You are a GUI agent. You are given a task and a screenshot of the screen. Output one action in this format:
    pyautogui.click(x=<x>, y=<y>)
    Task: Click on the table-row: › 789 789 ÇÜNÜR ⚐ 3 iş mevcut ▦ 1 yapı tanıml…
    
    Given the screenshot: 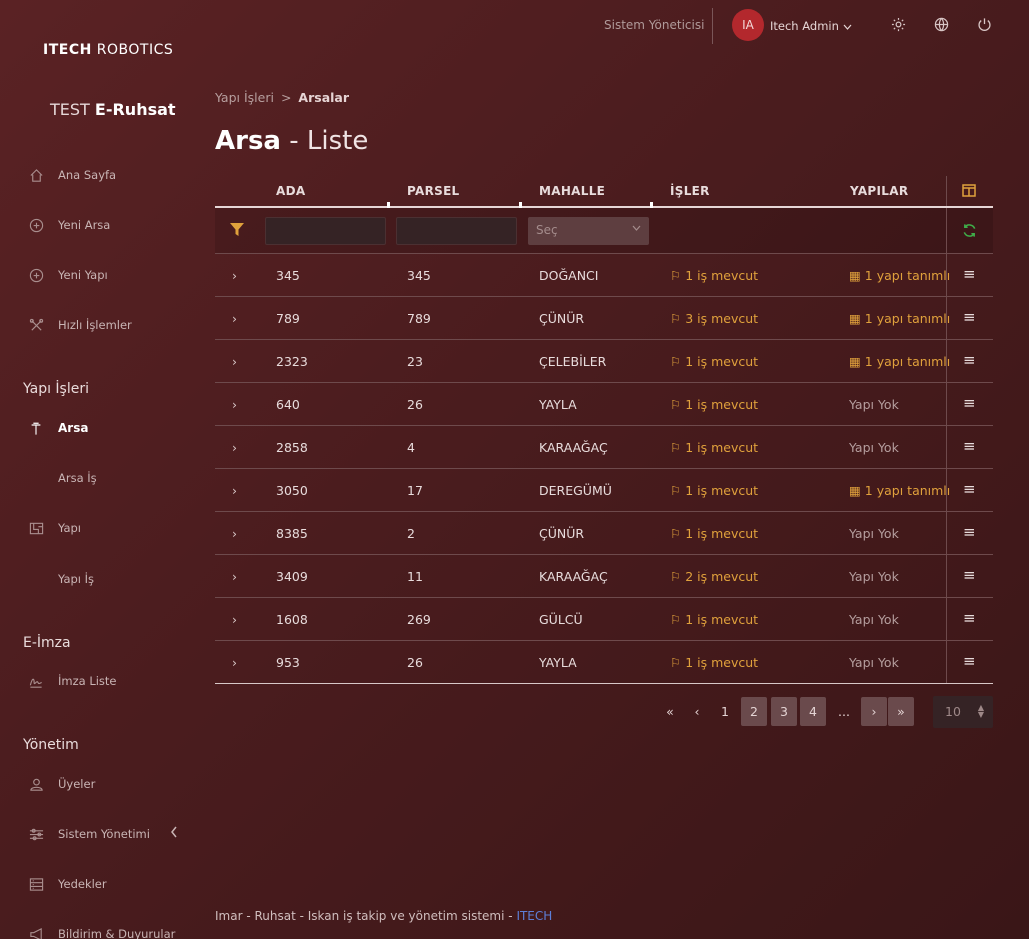 What is the action you would take?
    pyautogui.click(x=604, y=318)
    